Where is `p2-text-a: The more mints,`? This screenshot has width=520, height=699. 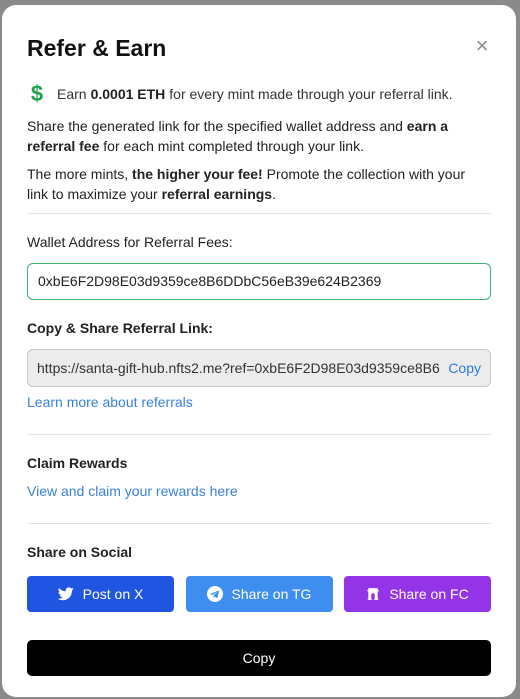 p2-text-a: The more mints, is located at coordinates (80, 174).